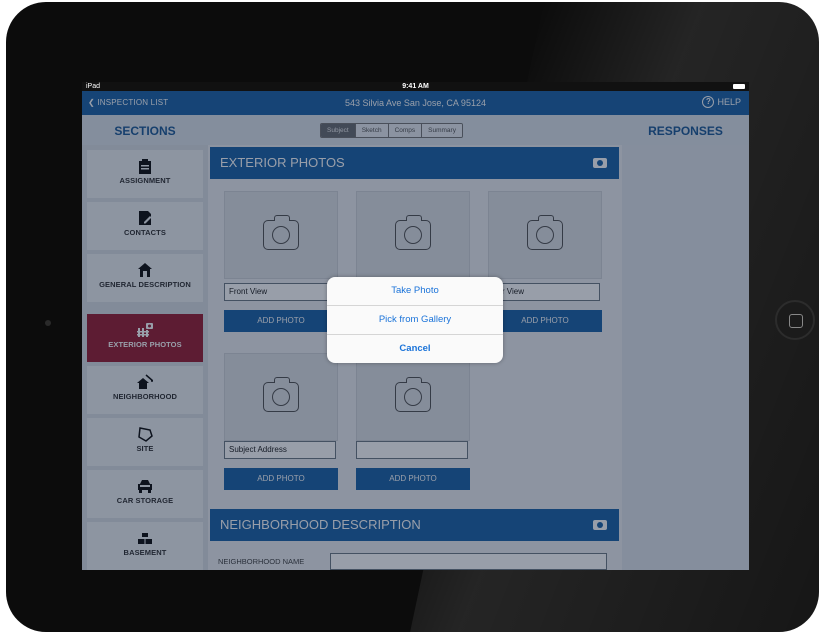  What do you see at coordinates (795, 320) in the screenshot?
I see `home-button` at bounding box center [795, 320].